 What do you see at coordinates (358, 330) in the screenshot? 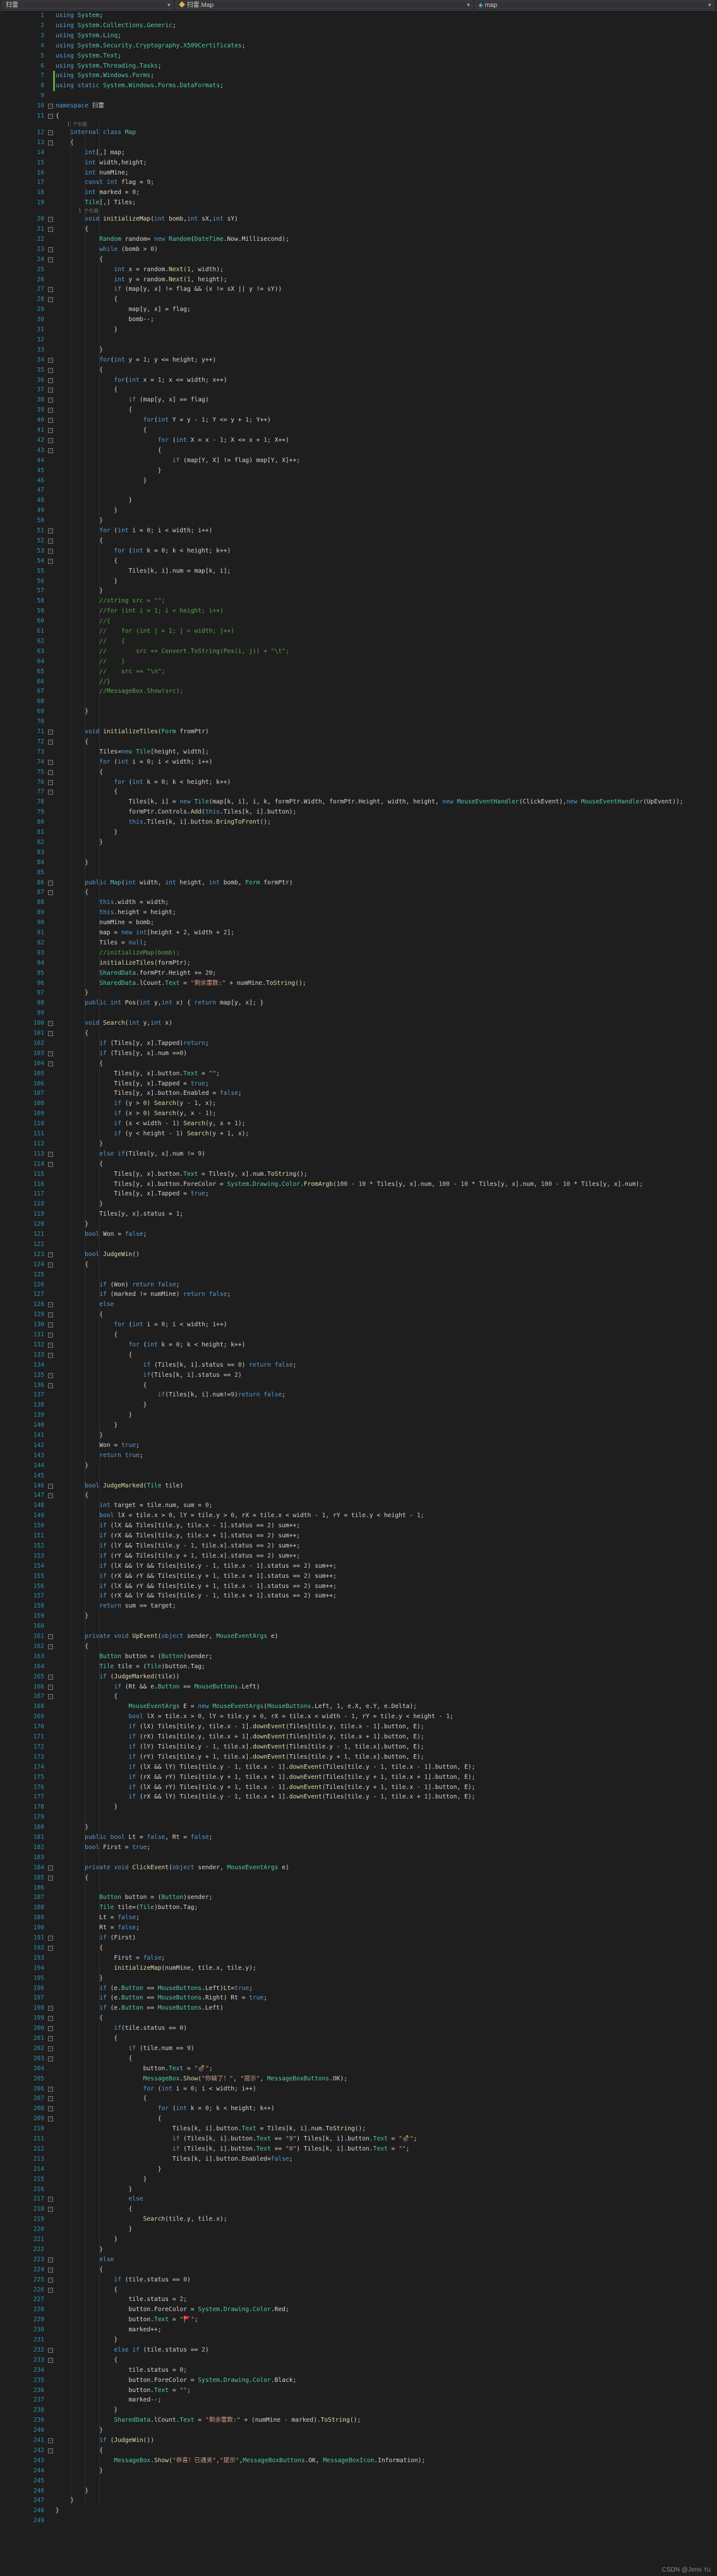
I see `code-line: 31 }` at bounding box center [358, 330].